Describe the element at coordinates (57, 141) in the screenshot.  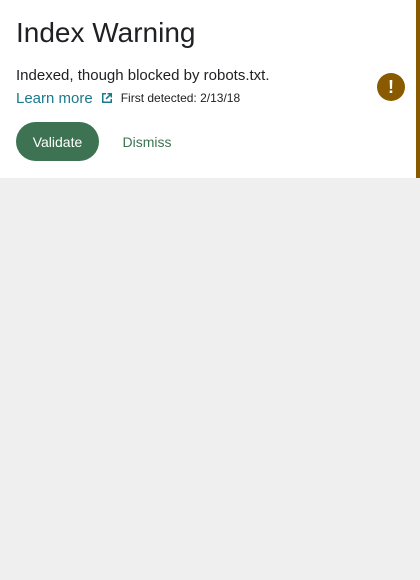
I see `validate-button: Validate` at that location.